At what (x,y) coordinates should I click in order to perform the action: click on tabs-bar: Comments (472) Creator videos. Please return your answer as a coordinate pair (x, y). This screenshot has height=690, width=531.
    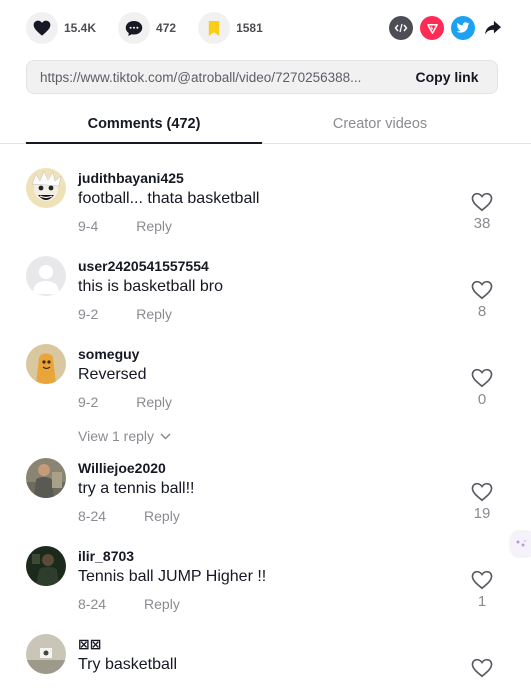
    Looking at the image, I should click on (265, 127).